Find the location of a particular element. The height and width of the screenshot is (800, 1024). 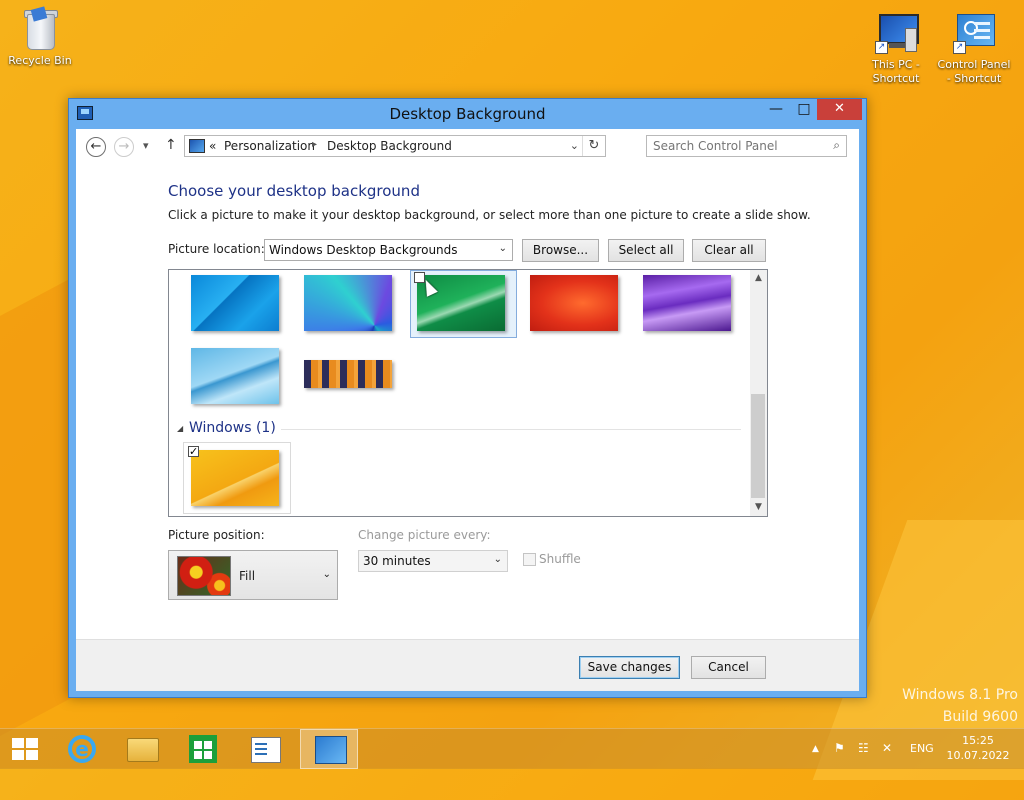

search-input is located at coordinates (733, 146).